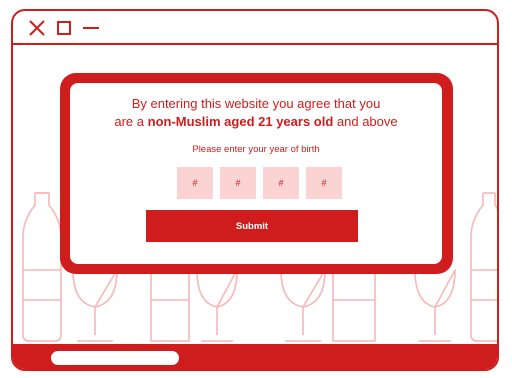 The image size is (512, 378). What do you see at coordinates (255, 356) in the screenshot?
I see `window-footer` at bounding box center [255, 356].